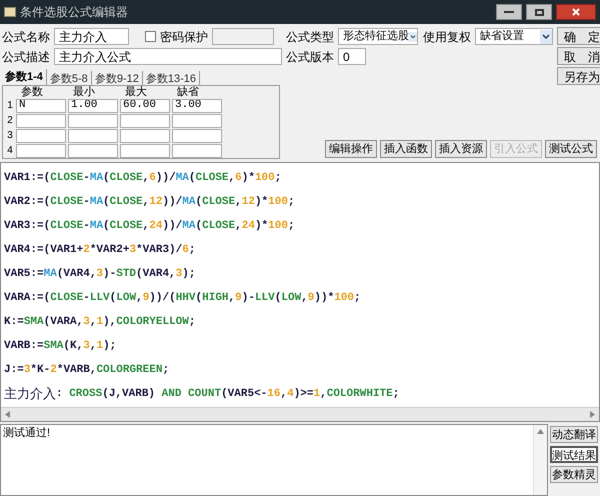 The width and height of the screenshot is (600, 496). I want to click on field-label: 公式版本, so click(310, 57).